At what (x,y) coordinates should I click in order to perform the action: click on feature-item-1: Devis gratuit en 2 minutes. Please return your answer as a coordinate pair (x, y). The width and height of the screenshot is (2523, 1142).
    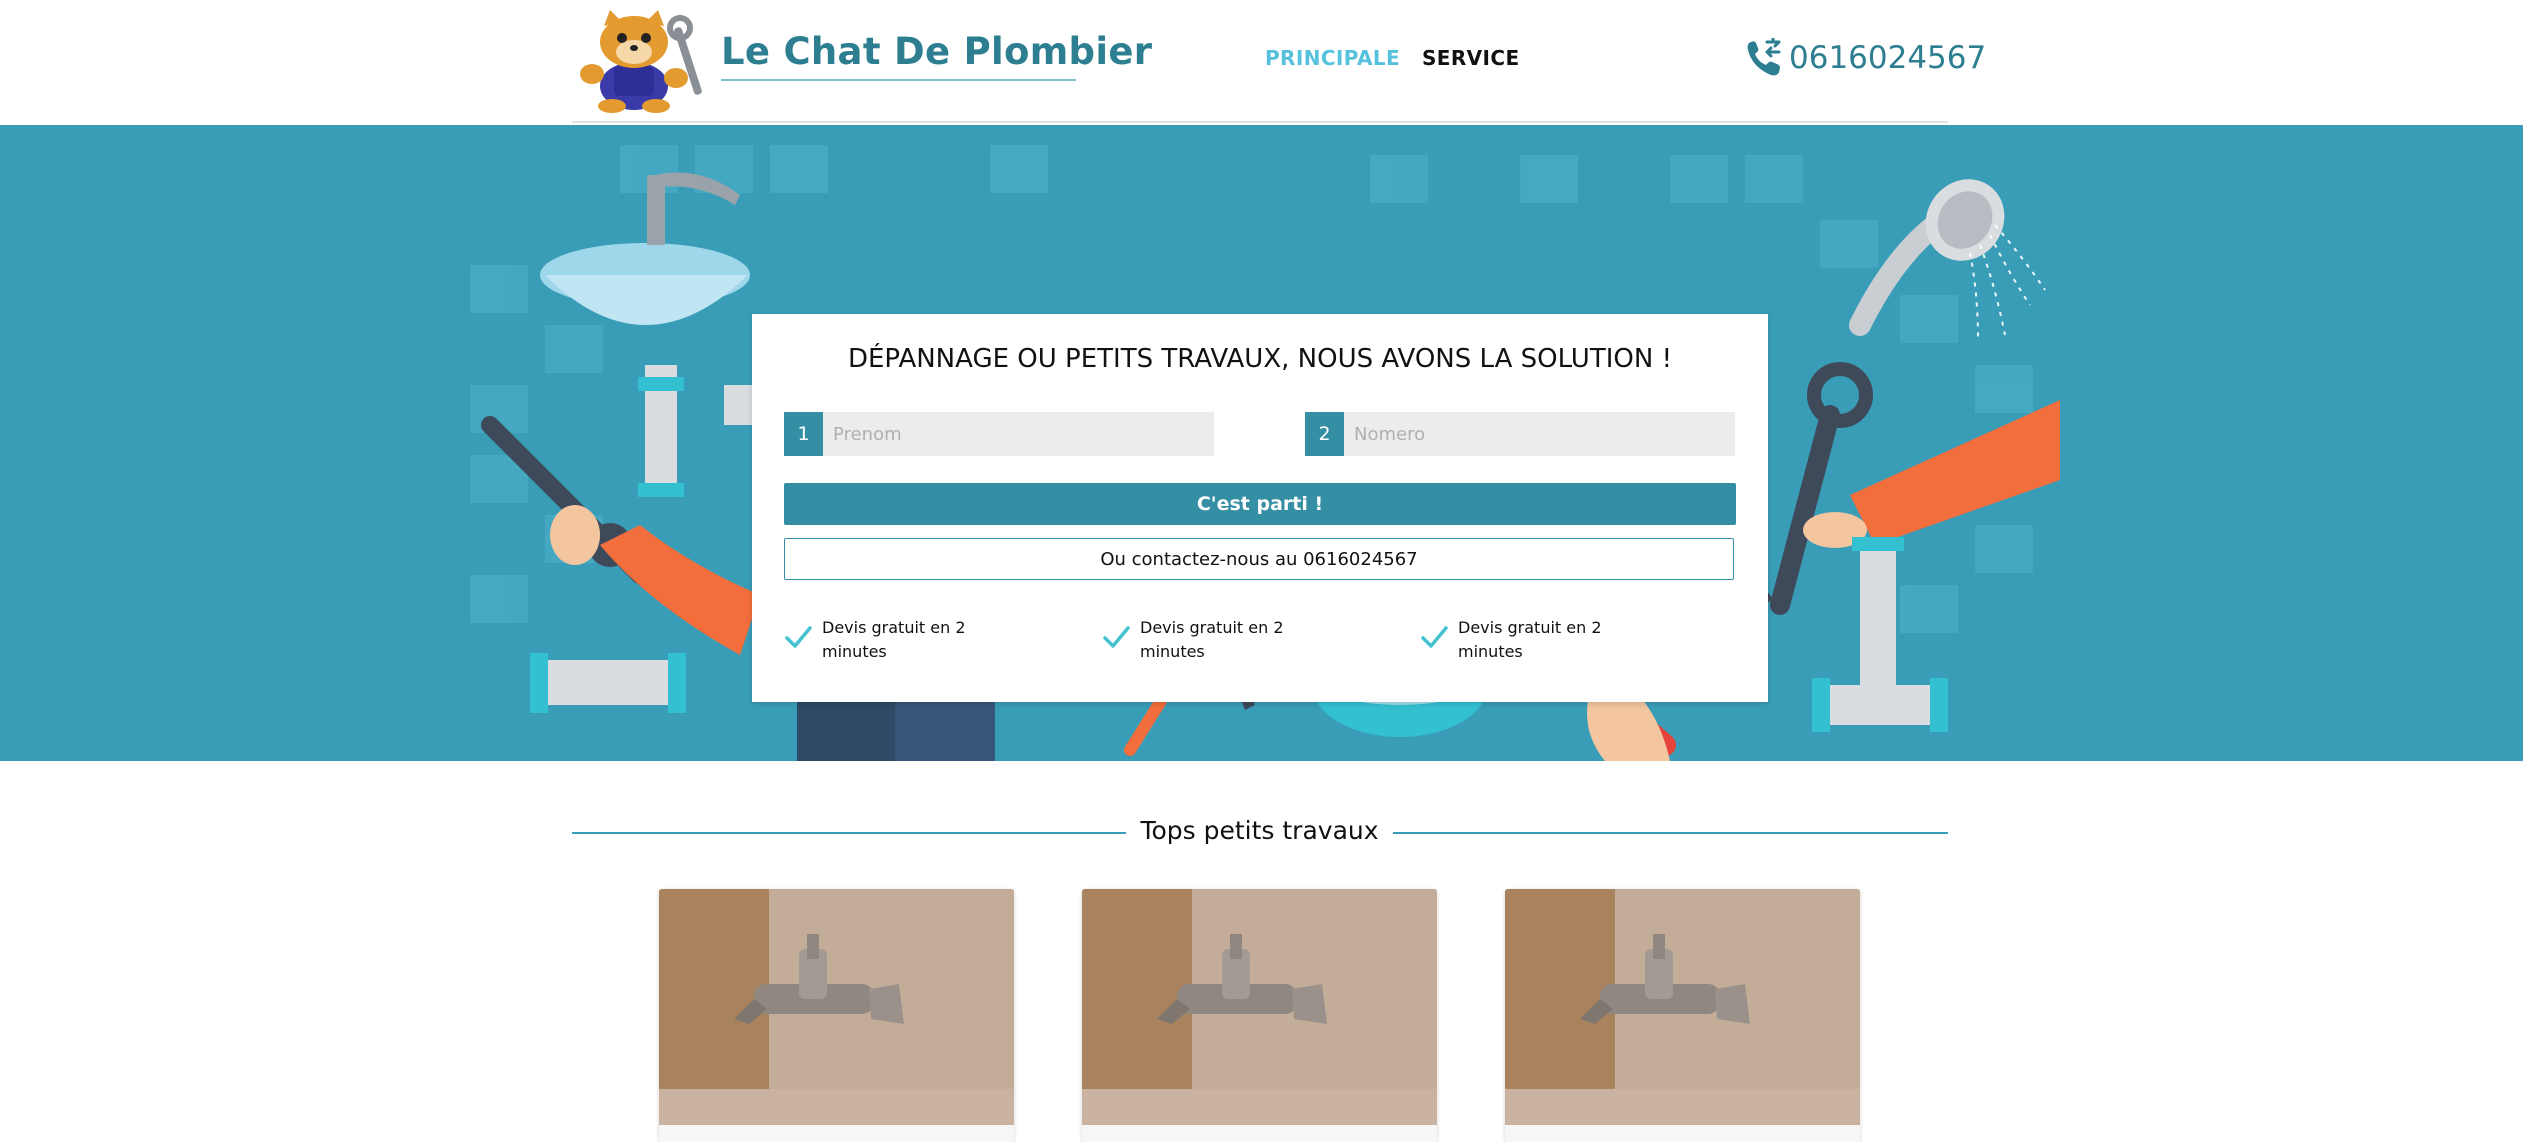
    Looking at the image, I should click on (904, 640).